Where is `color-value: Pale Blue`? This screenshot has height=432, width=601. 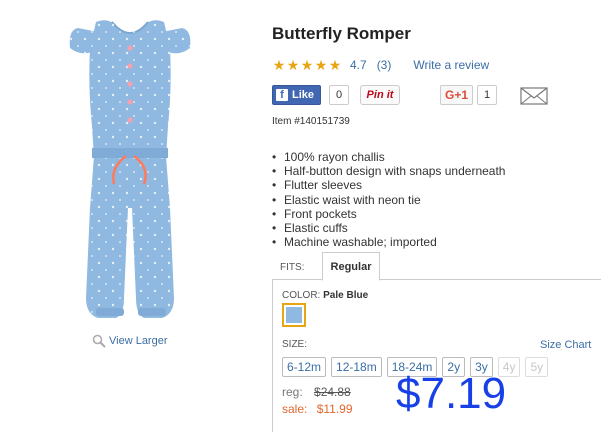
color-value: Pale Blue is located at coordinates (346, 295).